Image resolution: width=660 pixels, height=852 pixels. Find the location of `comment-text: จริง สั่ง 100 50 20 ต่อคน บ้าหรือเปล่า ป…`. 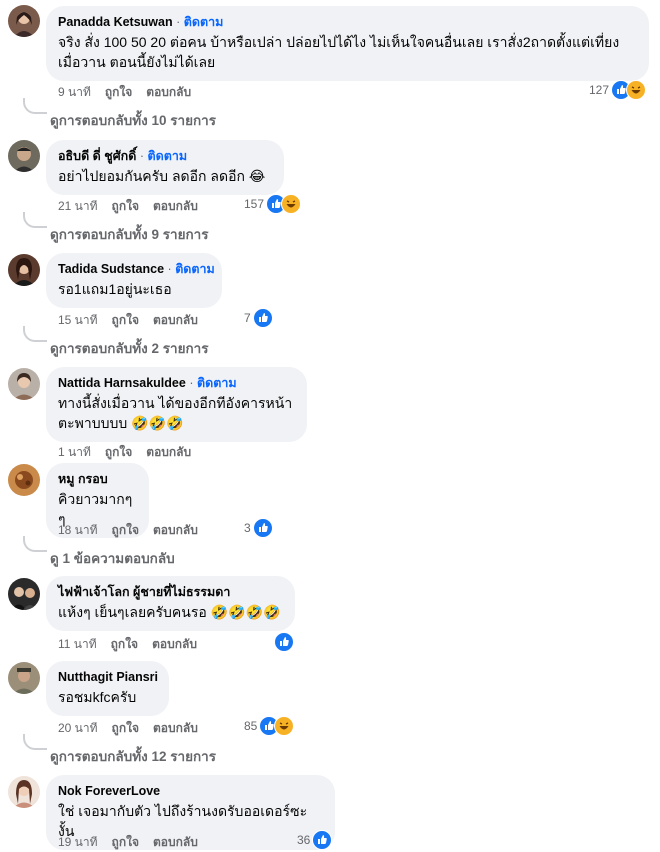

comment-text: จริง สั่ง 100 50 20 ต่อคน บ้าหรือเปล่า ป… is located at coordinates (339, 52).